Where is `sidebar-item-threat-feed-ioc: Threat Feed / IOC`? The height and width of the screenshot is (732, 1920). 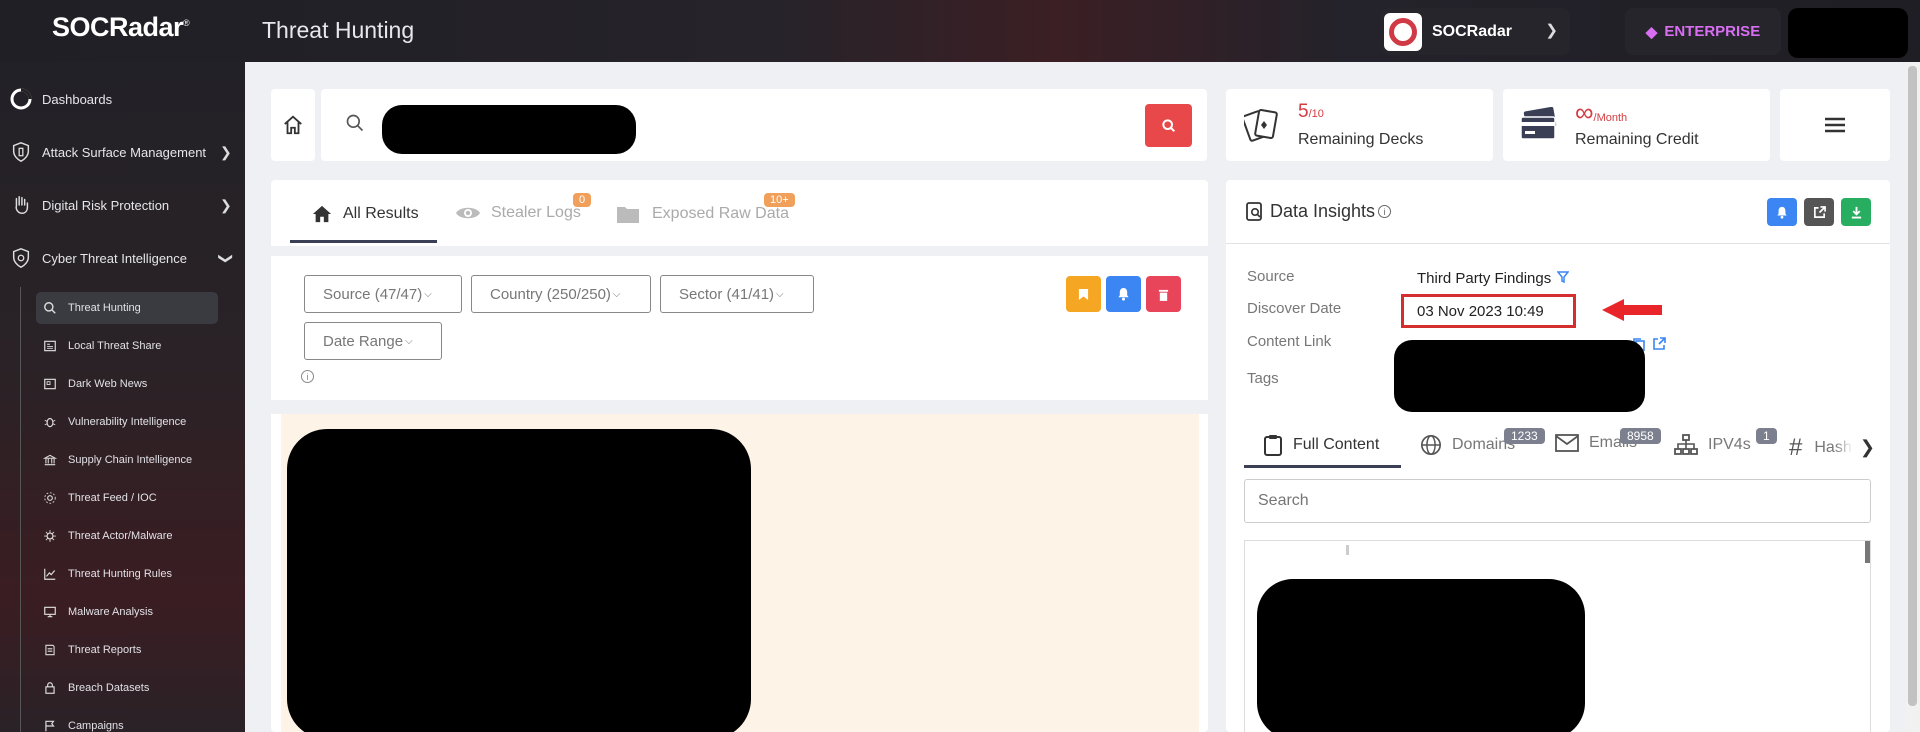 sidebar-item-threat-feed-ioc: Threat Feed / IOC is located at coordinates (127, 498).